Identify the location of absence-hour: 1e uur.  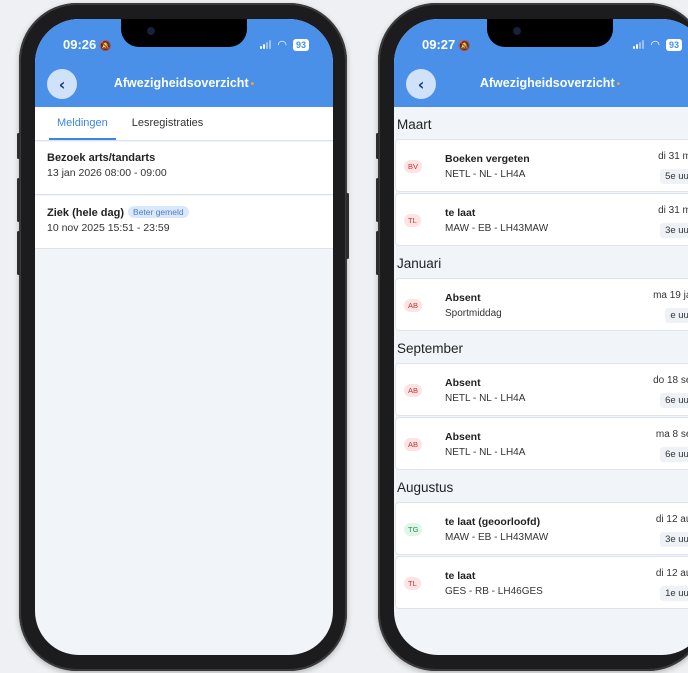
(674, 593).